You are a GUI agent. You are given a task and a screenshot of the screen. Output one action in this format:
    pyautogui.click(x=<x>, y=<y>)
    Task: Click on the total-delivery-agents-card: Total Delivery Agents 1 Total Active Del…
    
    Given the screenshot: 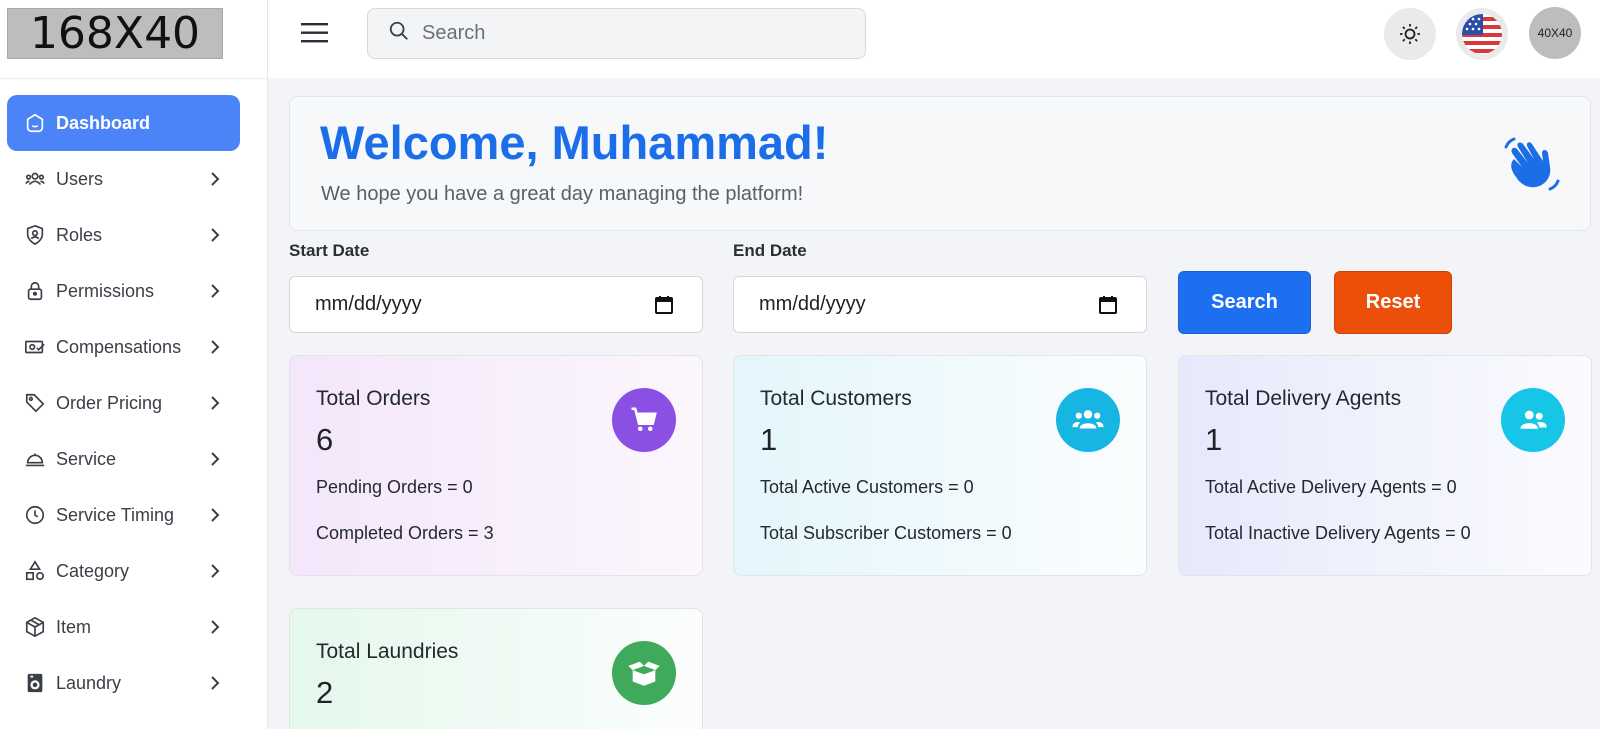 What is the action you would take?
    pyautogui.click(x=1385, y=465)
    